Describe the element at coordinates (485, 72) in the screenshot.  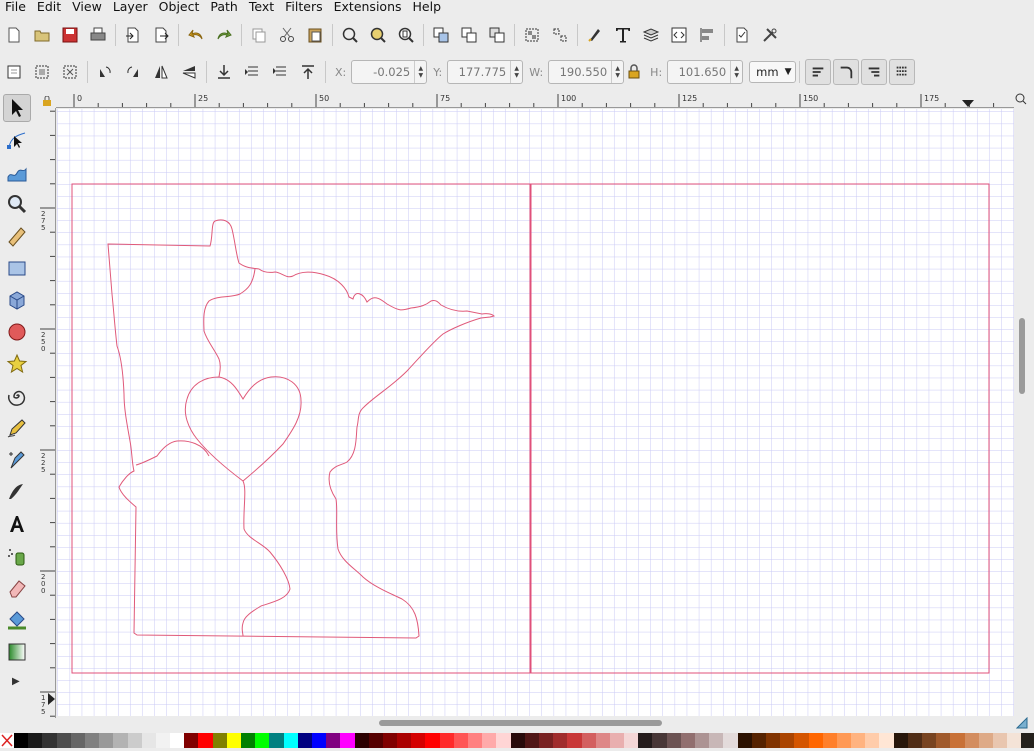
I see `y-coordinate-field: 177.775 ▲ ▼` at that location.